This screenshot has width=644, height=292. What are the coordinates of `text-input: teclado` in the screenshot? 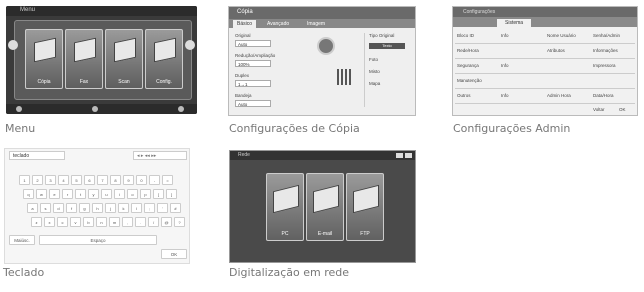 It's located at (37, 155).